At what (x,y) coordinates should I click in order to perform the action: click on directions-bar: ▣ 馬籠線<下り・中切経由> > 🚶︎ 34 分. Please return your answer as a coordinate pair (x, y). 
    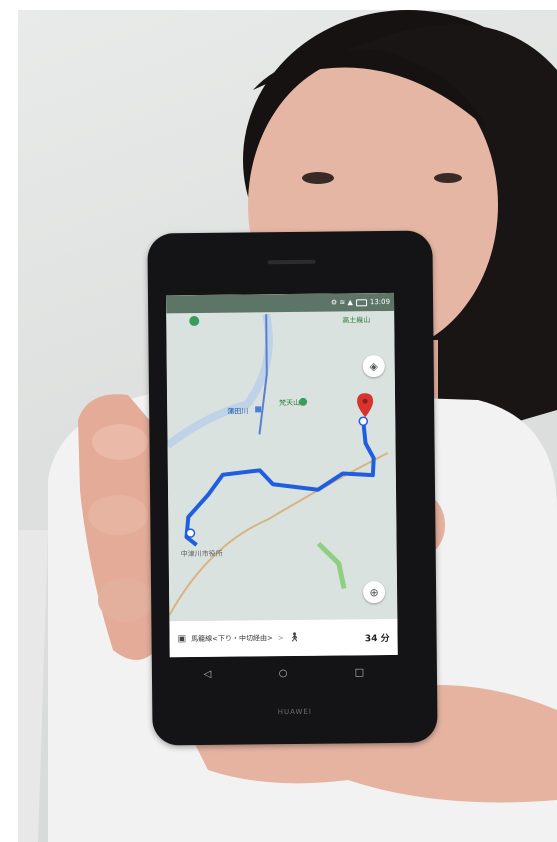
    Looking at the image, I should click on (283, 638).